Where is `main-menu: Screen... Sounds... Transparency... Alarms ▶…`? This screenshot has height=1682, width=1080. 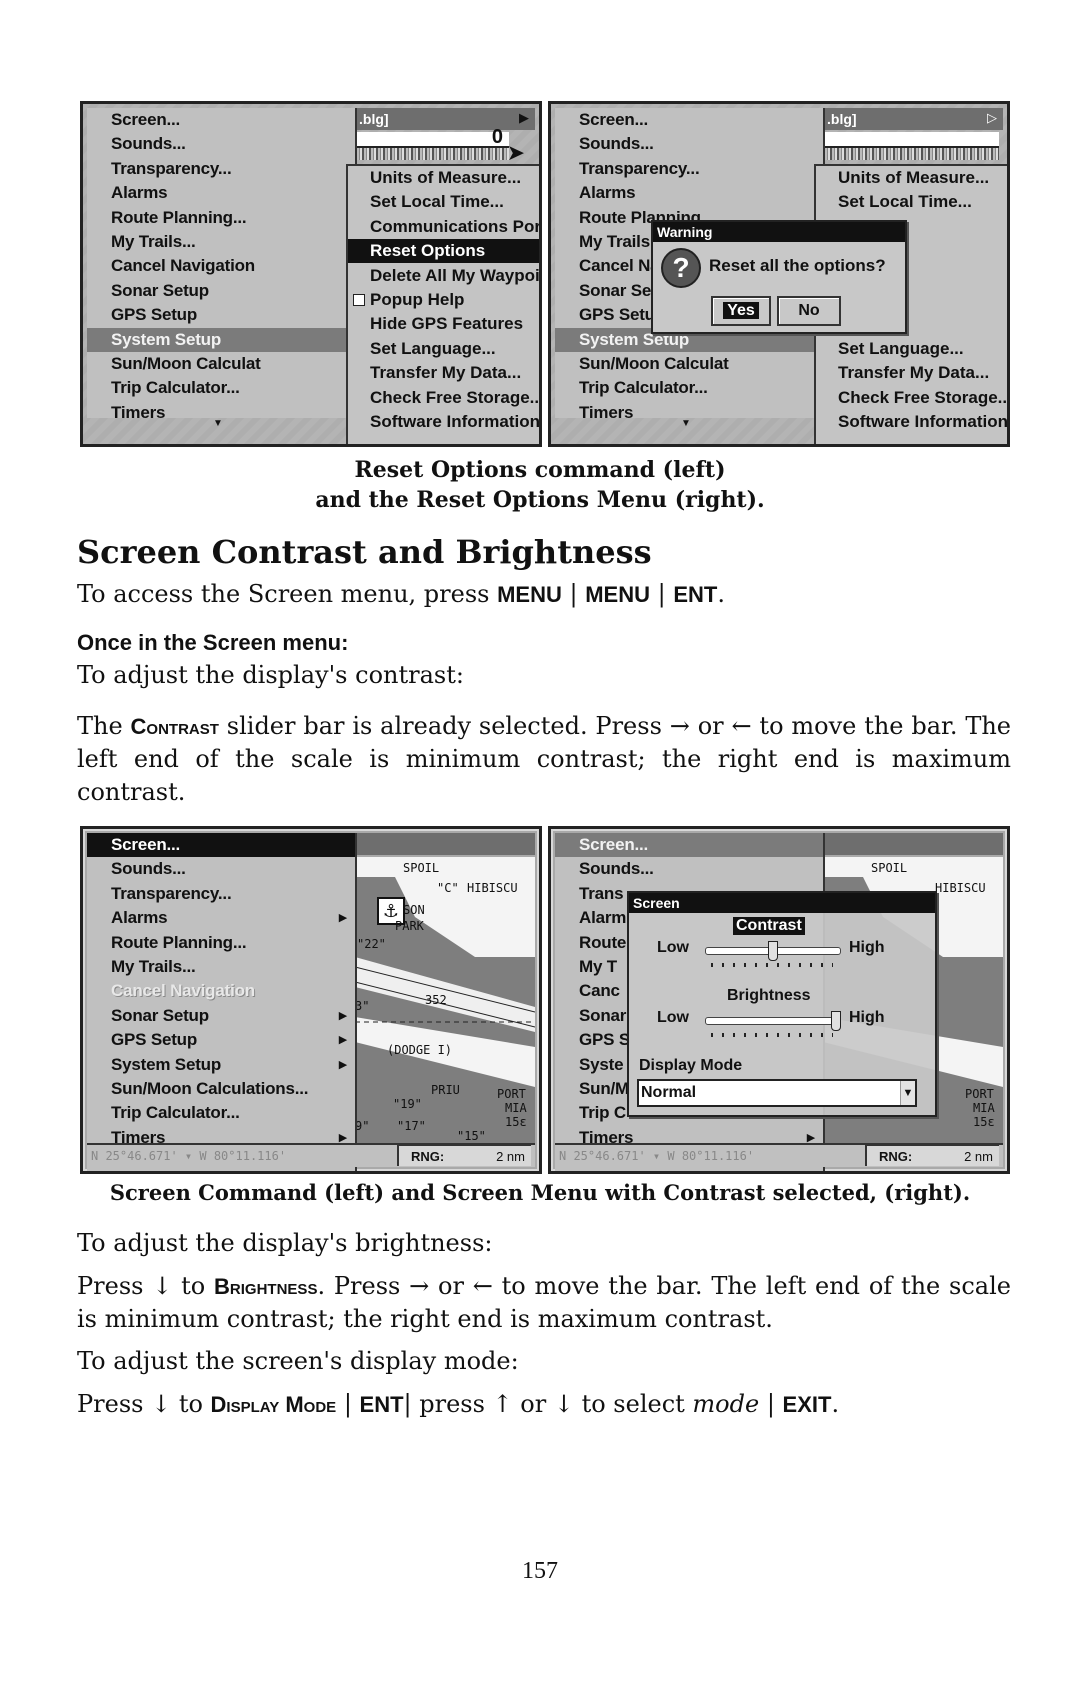
main-menu: Screen... Sounds... Transparency... Alarms ▶… is located at coordinates (222, 1002).